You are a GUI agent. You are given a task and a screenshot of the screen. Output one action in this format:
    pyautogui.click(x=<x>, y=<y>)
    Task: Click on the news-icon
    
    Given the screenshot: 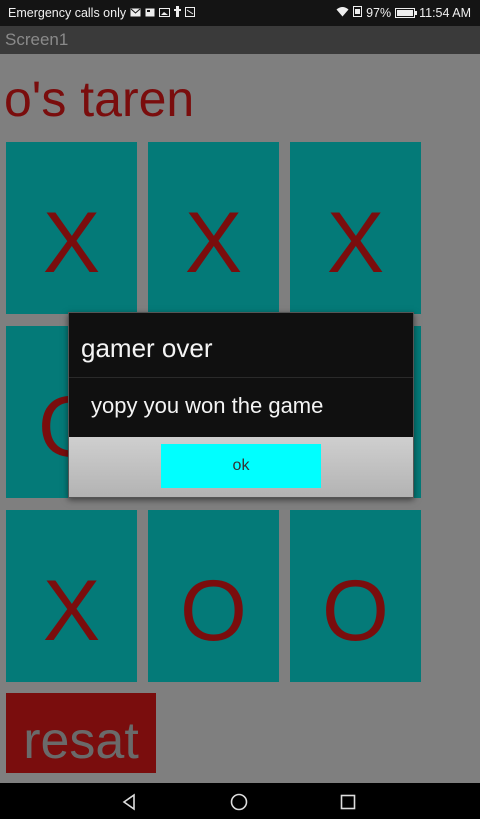 What is the action you would take?
    pyautogui.click(x=150, y=13)
    